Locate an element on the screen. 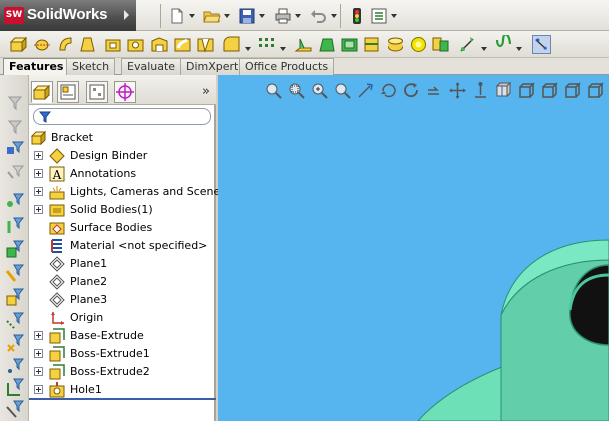 This screenshot has width=609, height=421. tree-item-boss-extrude1: Boss-Extrude1 is located at coordinates (122, 354).